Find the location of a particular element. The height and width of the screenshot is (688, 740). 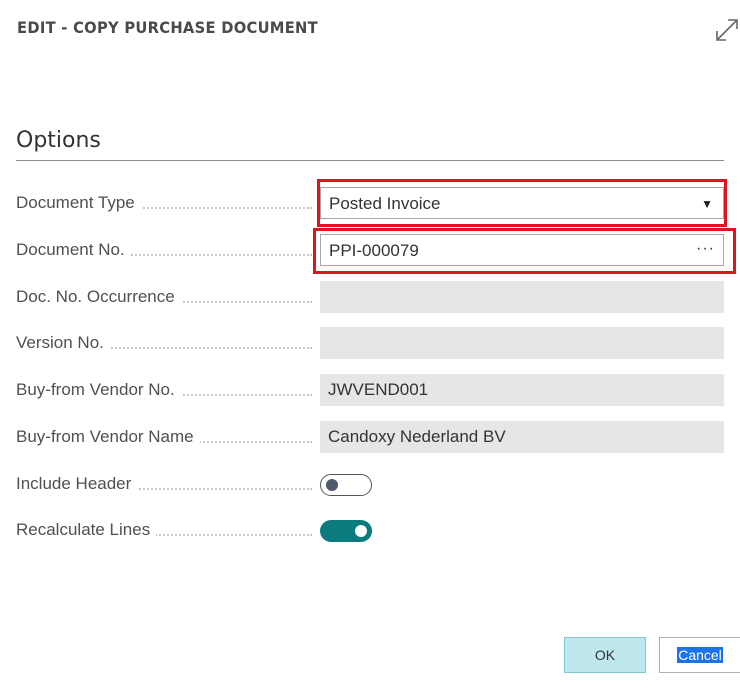

dialog-title: EDIT - COPY PURCHASE DOCUMENT is located at coordinates (167, 27).